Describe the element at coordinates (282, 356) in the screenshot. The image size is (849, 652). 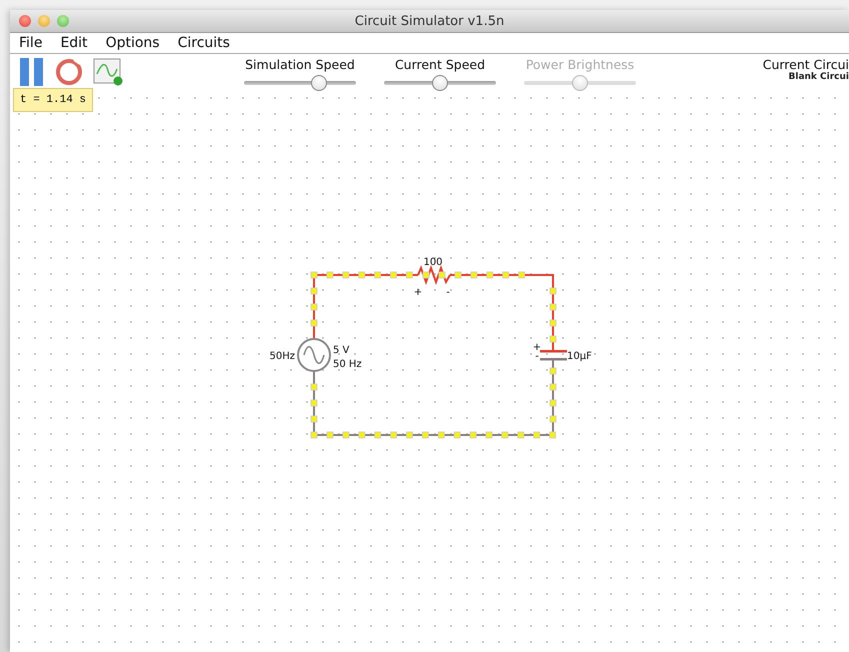
I see `frequency-label: 50Hz` at that location.